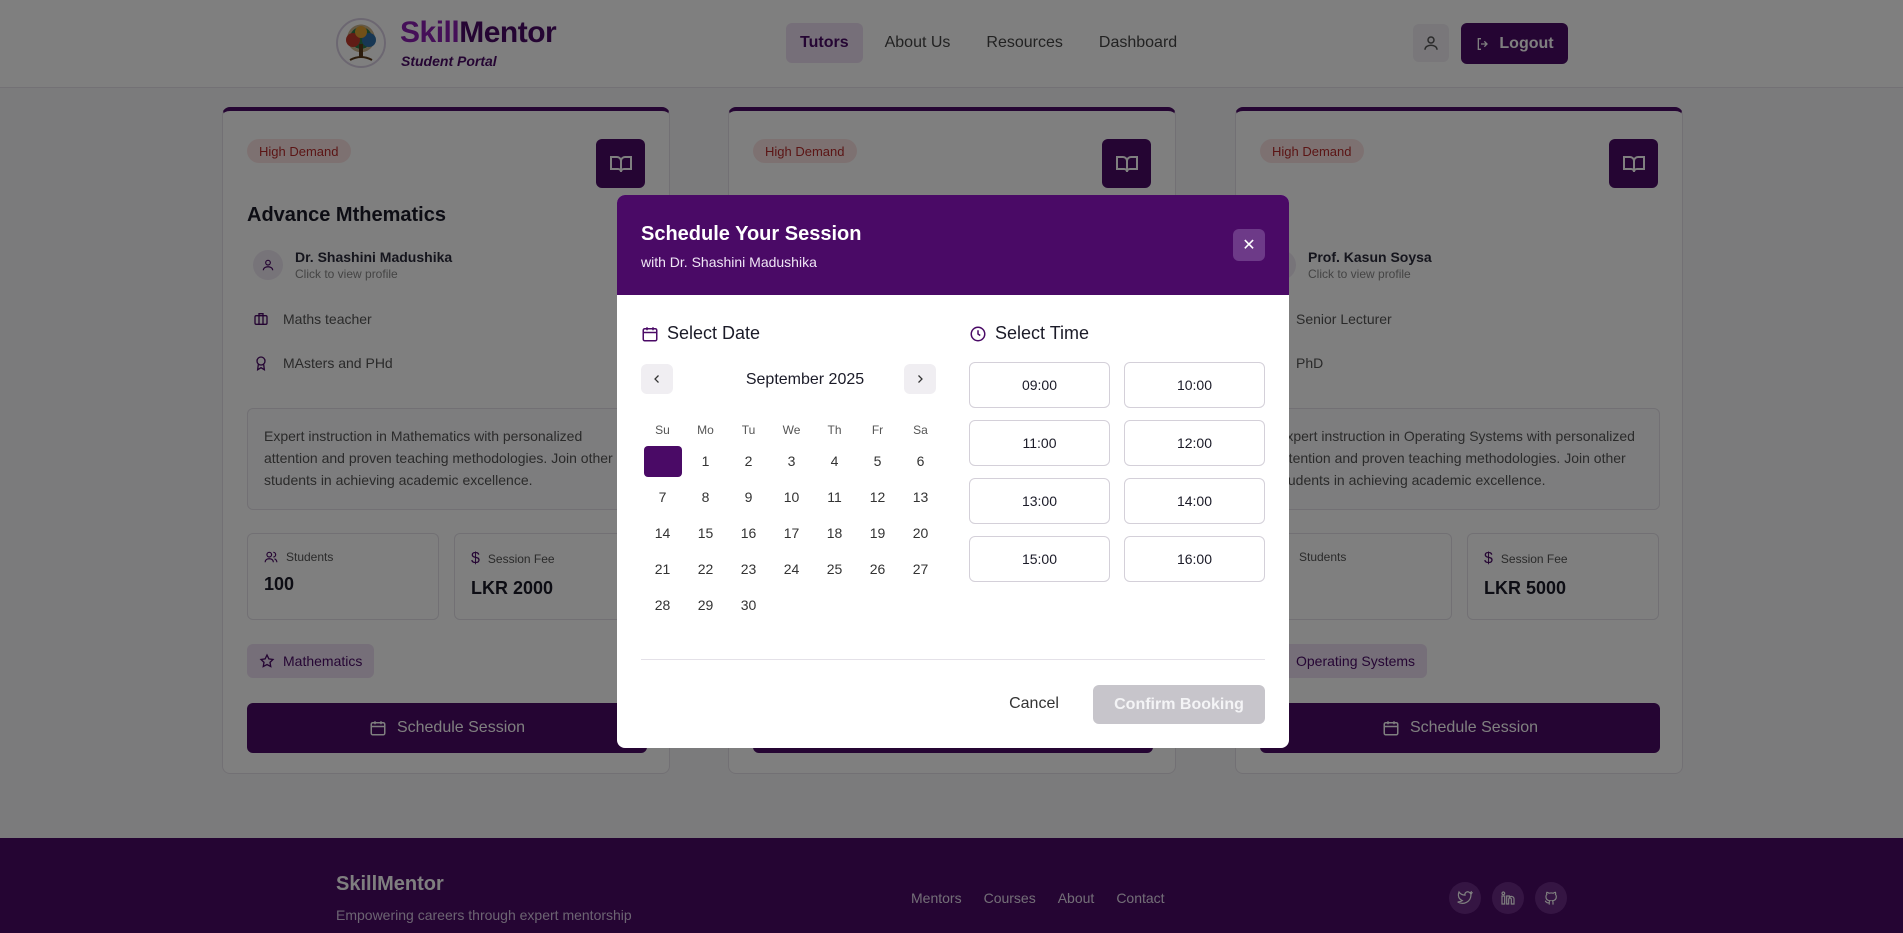 The height and width of the screenshot is (933, 1903). What do you see at coordinates (877, 497) in the screenshot?
I see `calendar-day: 12` at bounding box center [877, 497].